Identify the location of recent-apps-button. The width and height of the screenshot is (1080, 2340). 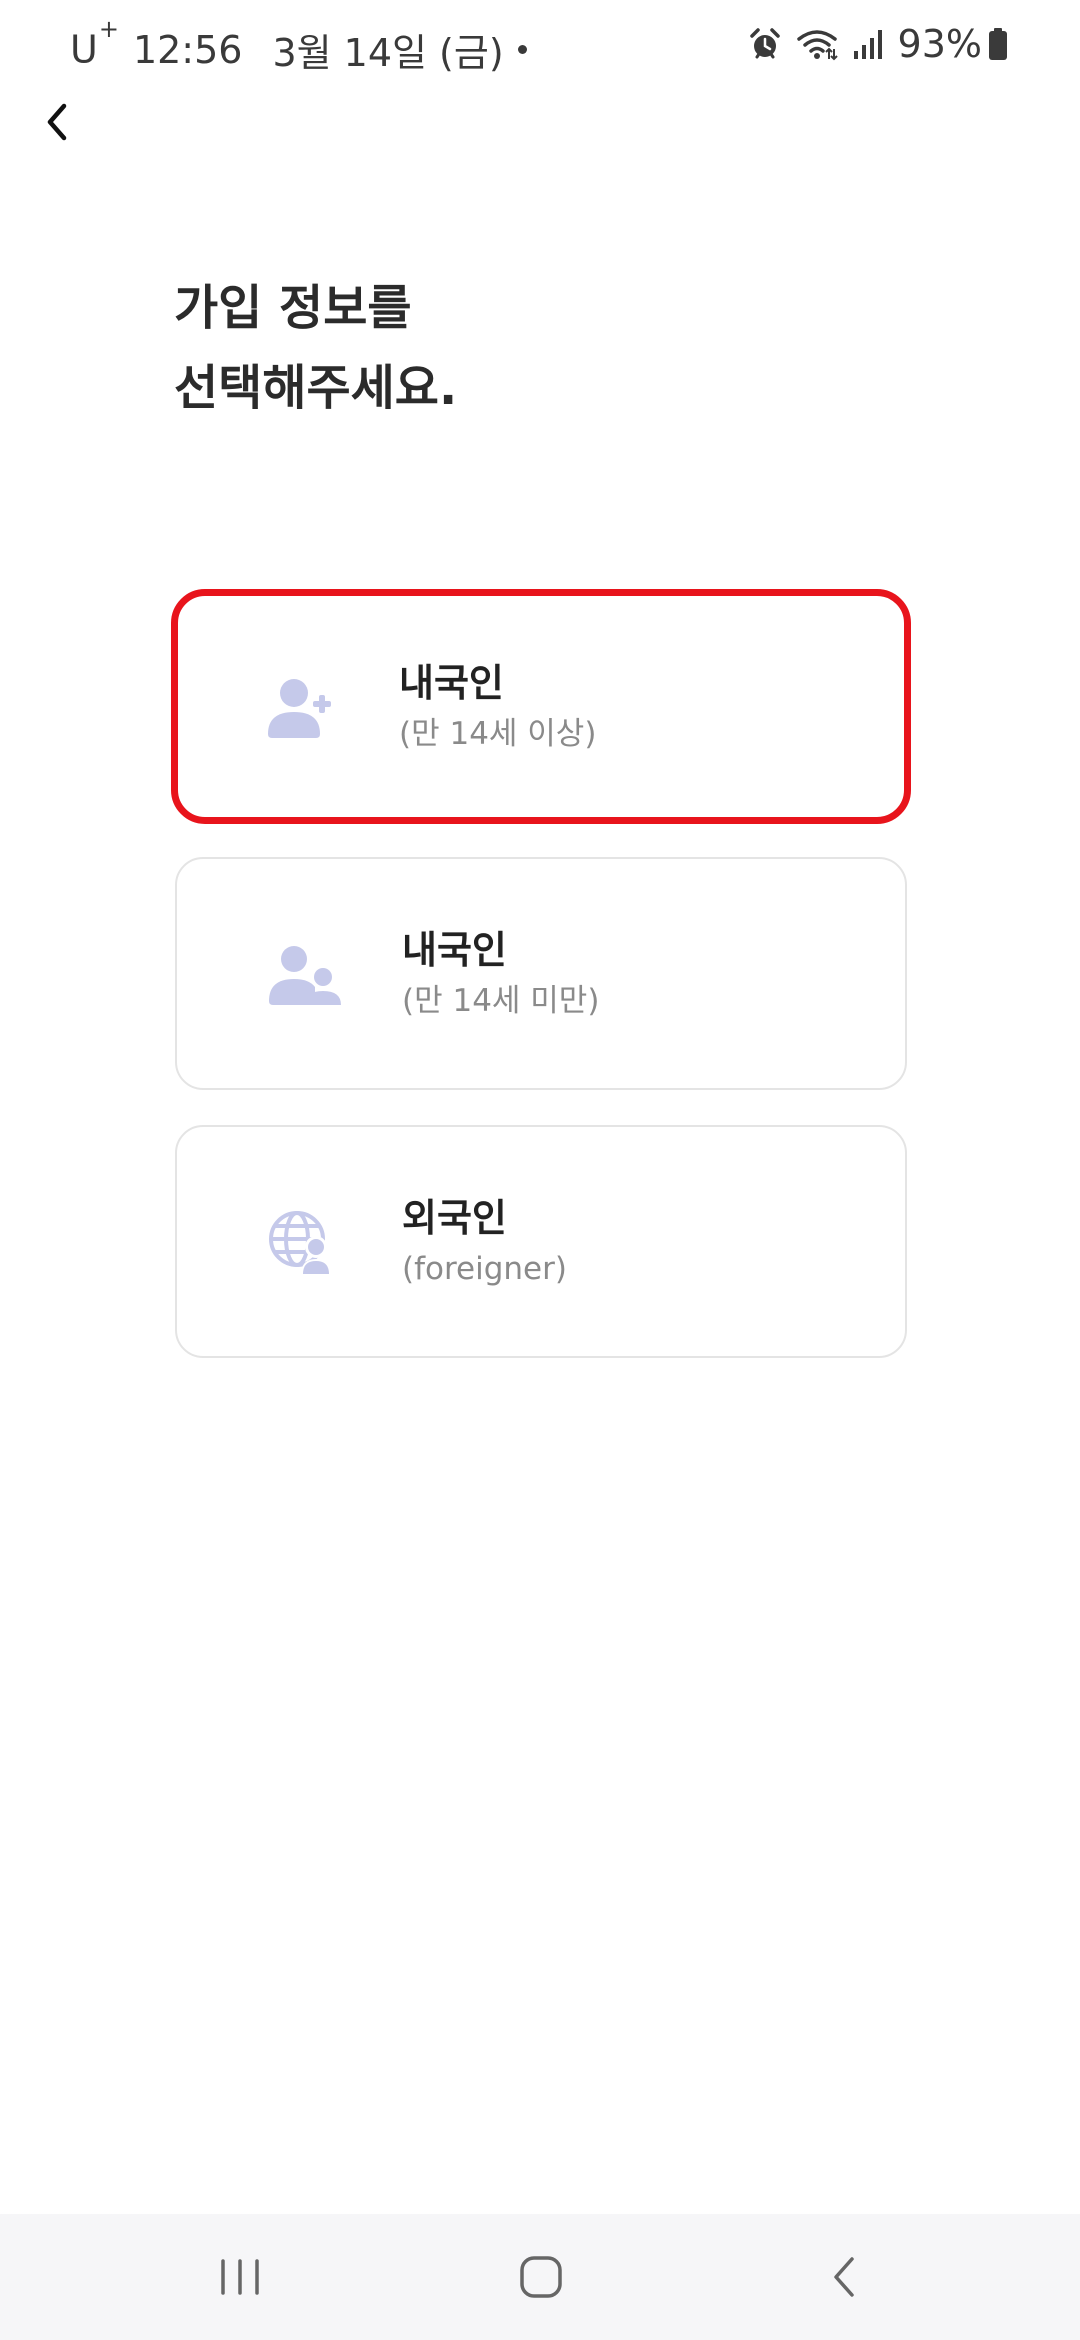
(240, 2277).